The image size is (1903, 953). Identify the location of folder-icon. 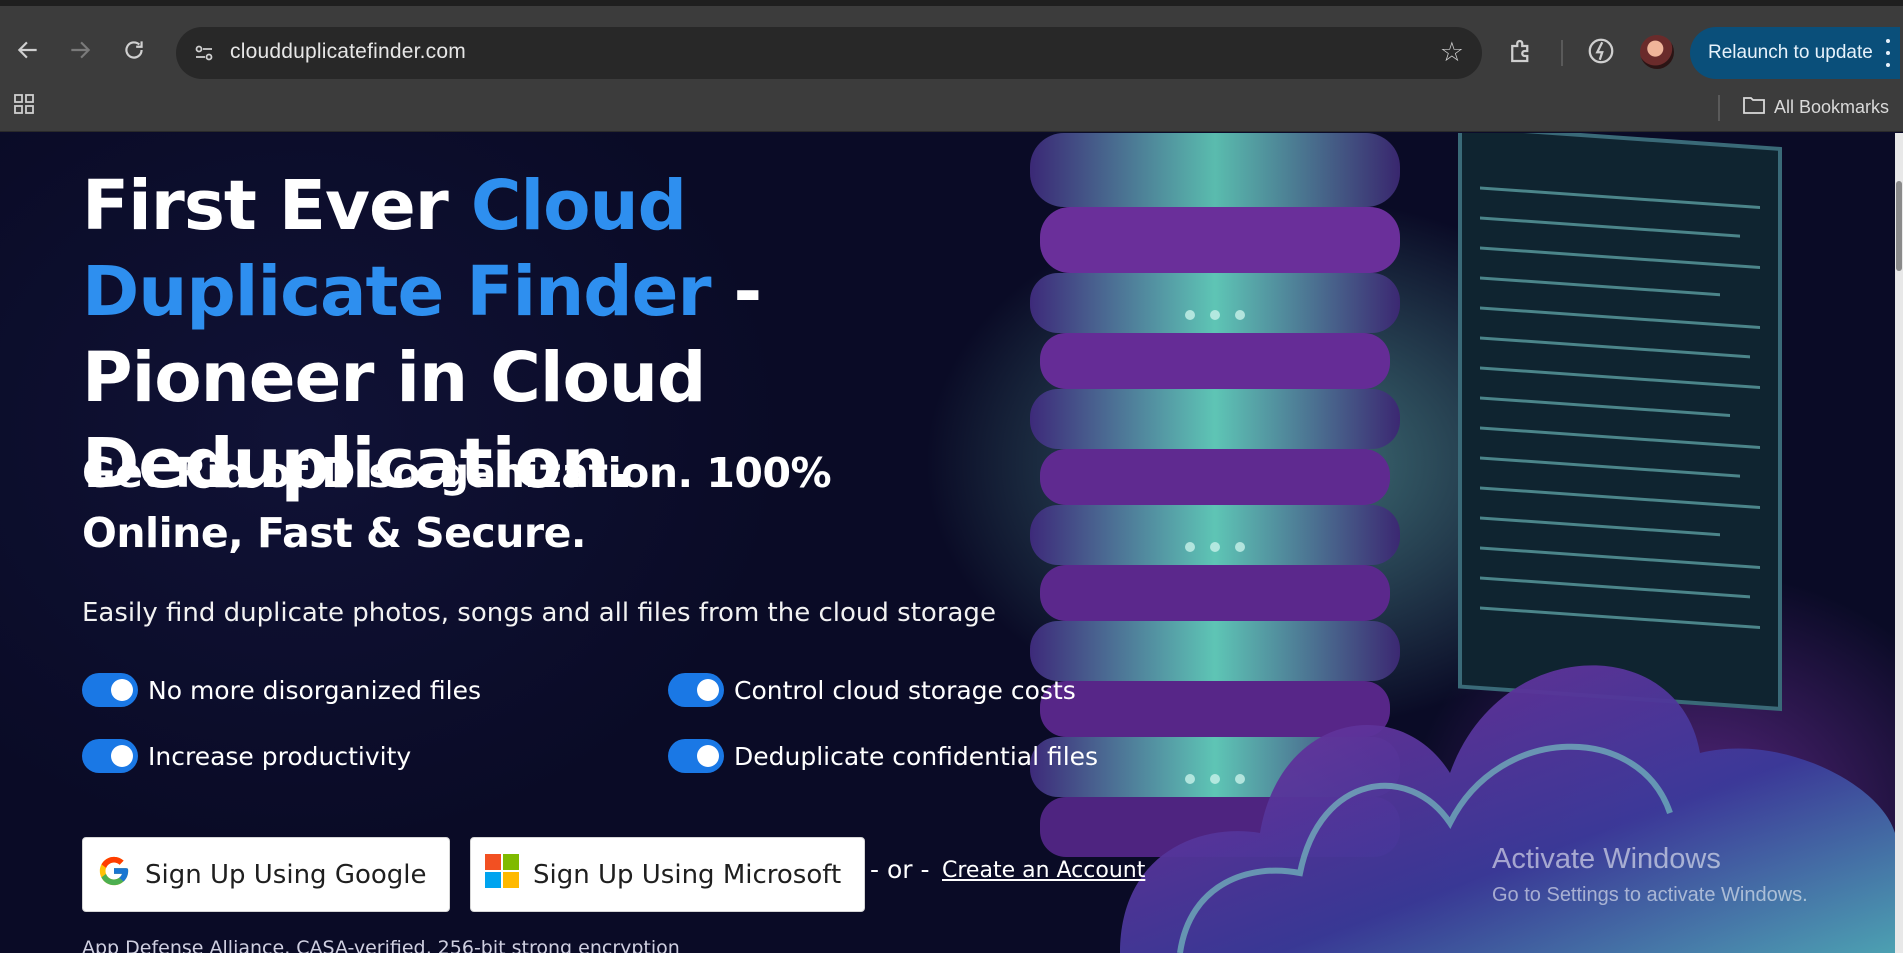
(1754, 107).